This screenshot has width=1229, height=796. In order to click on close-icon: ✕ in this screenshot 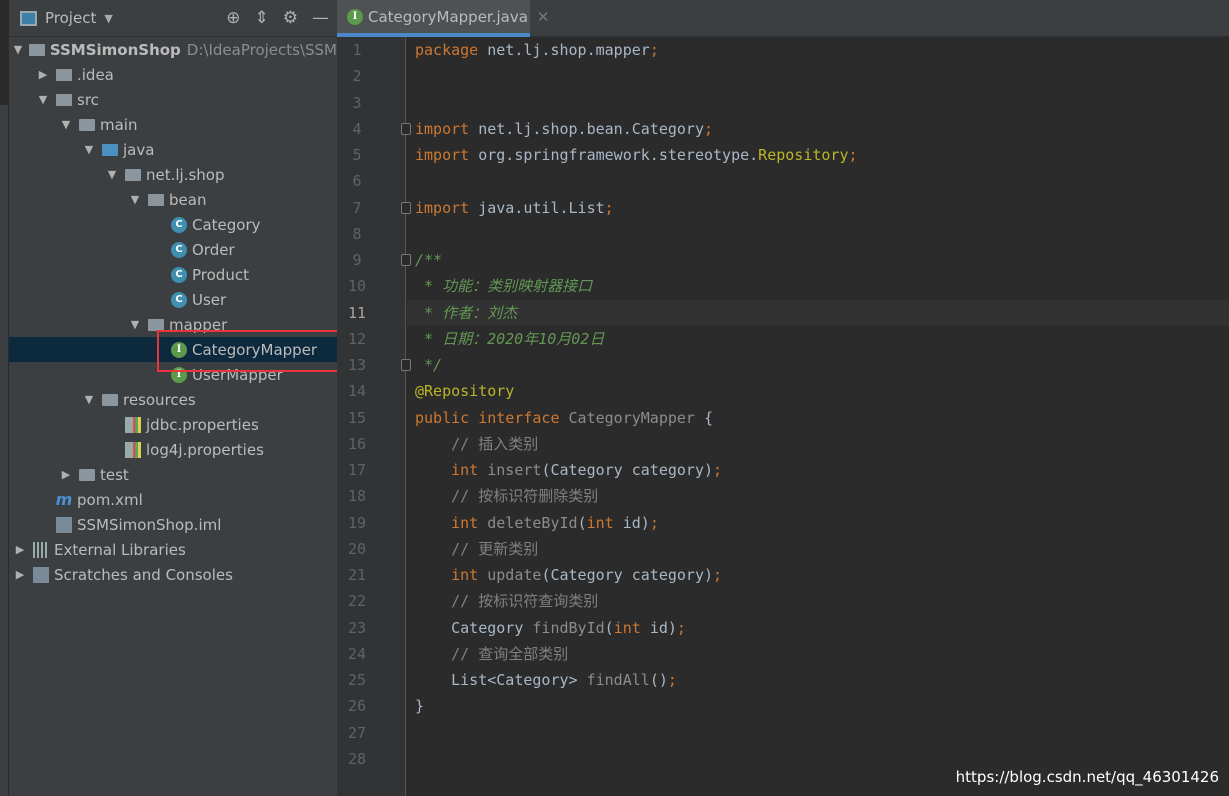, I will do `click(543, 17)`.